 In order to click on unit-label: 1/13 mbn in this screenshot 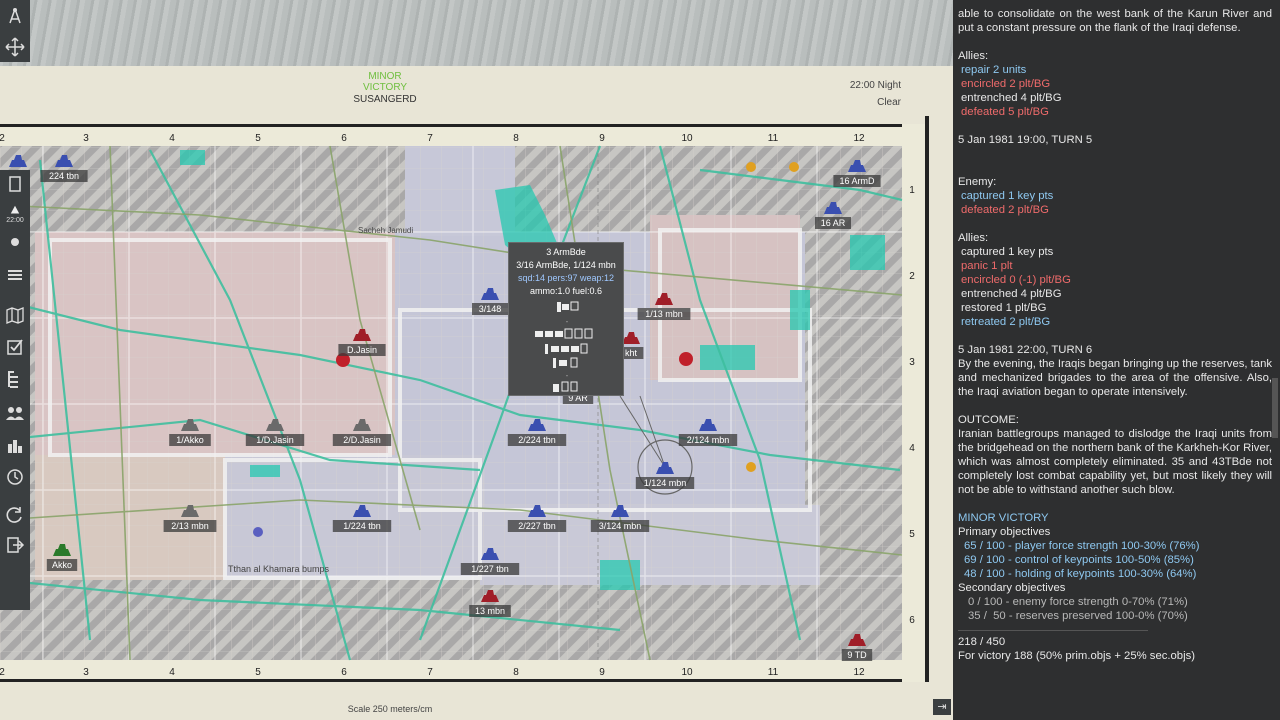, I will do `click(664, 314)`.